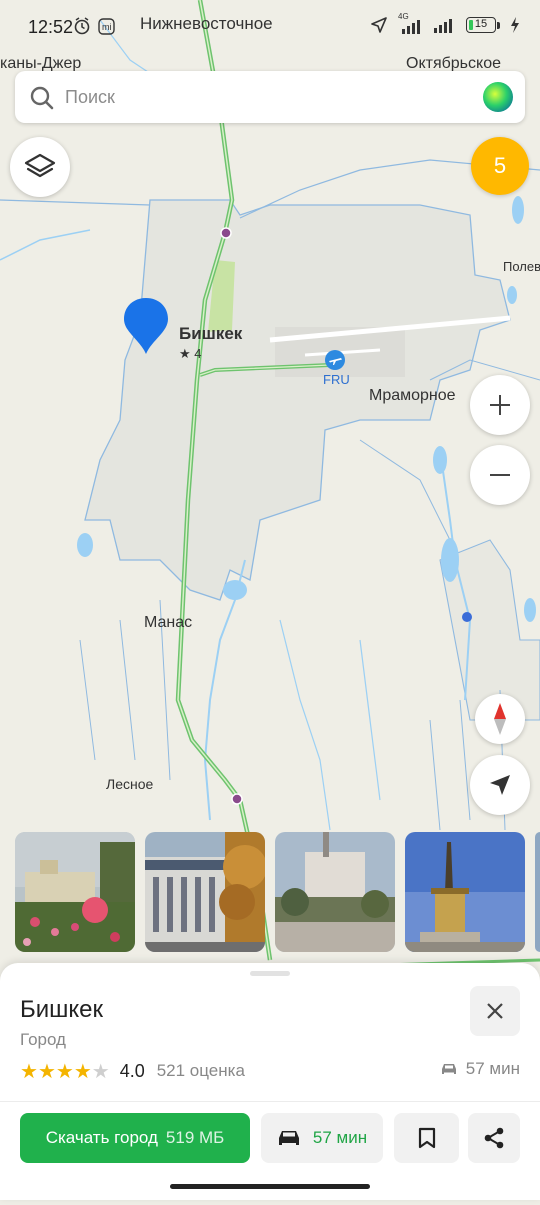 Image resolution: width=540 pixels, height=1205 pixels. I want to click on route-time: 57 мин, so click(340, 1137).